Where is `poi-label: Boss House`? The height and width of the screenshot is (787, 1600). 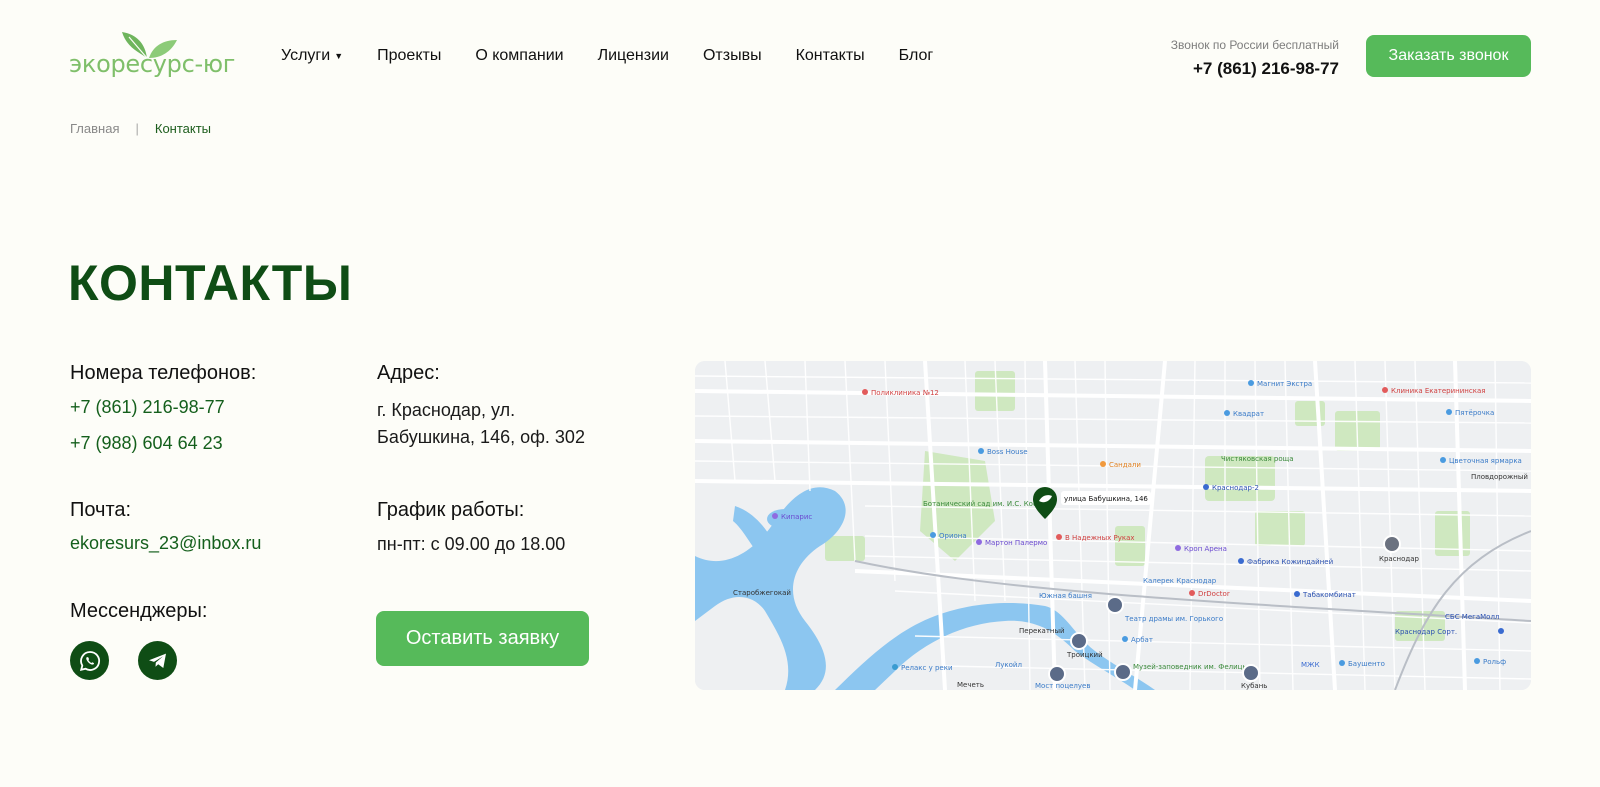 poi-label: Boss House is located at coordinates (1007, 452).